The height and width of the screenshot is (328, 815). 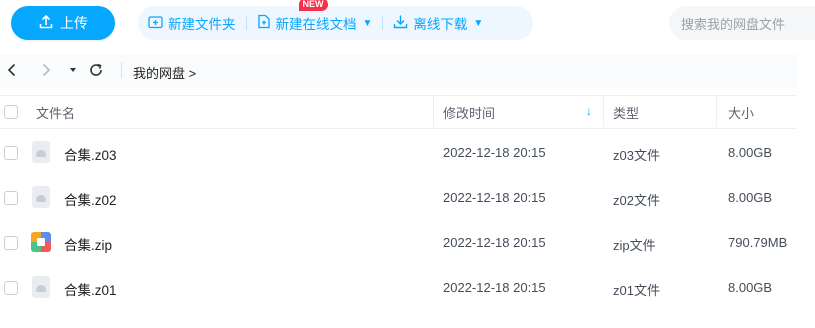 I want to click on new-online-doc-button: NEW 新建在线文档 ▼, so click(x=315, y=20).